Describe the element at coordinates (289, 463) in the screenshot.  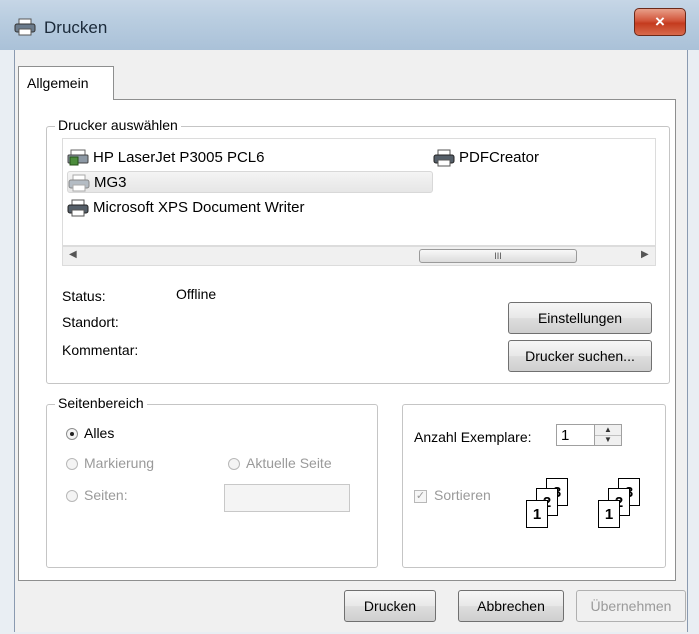
I see `radio-current-page-label: Aktuelle Seite` at that location.